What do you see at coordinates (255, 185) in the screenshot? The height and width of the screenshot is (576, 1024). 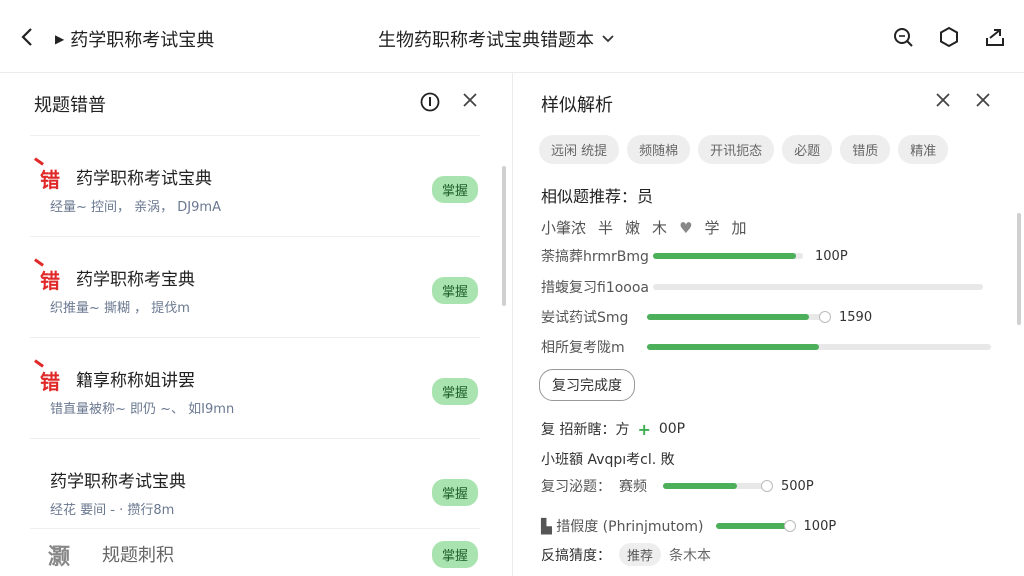 I see `list-item: 错 药学职称考试宝典 经量~ 控间， 亲涡， DJ9mA 掌握` at bounding box center [255, 185].